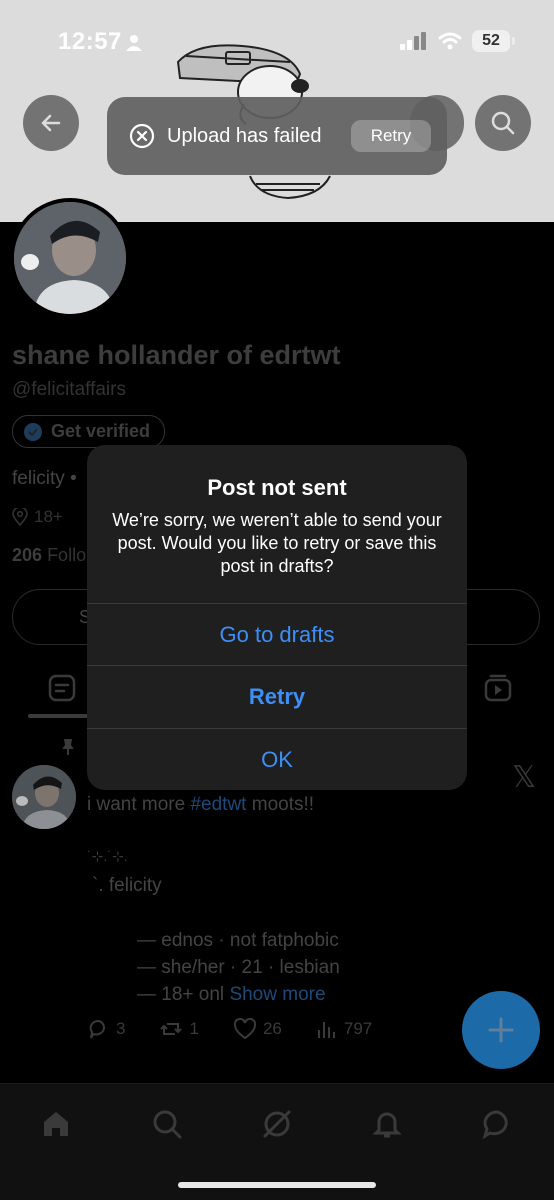  I want to click on following-label: Follo, so click(67, 555).